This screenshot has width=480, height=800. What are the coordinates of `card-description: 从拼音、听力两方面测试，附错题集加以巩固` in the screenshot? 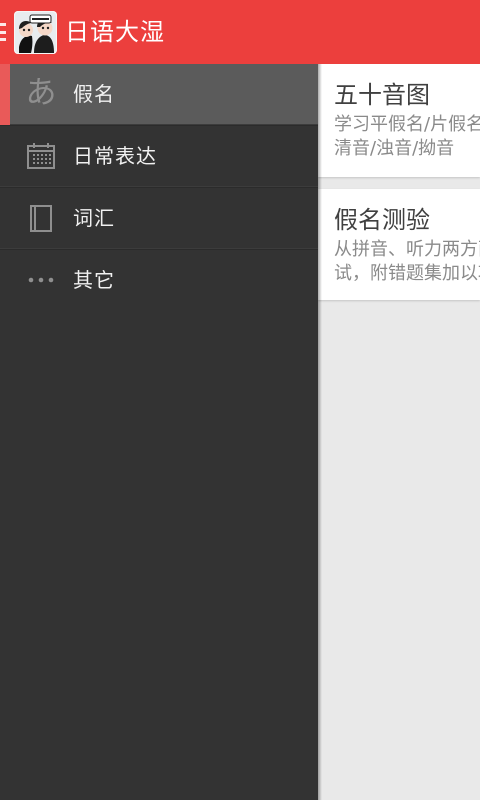 It's located at (407, 261).